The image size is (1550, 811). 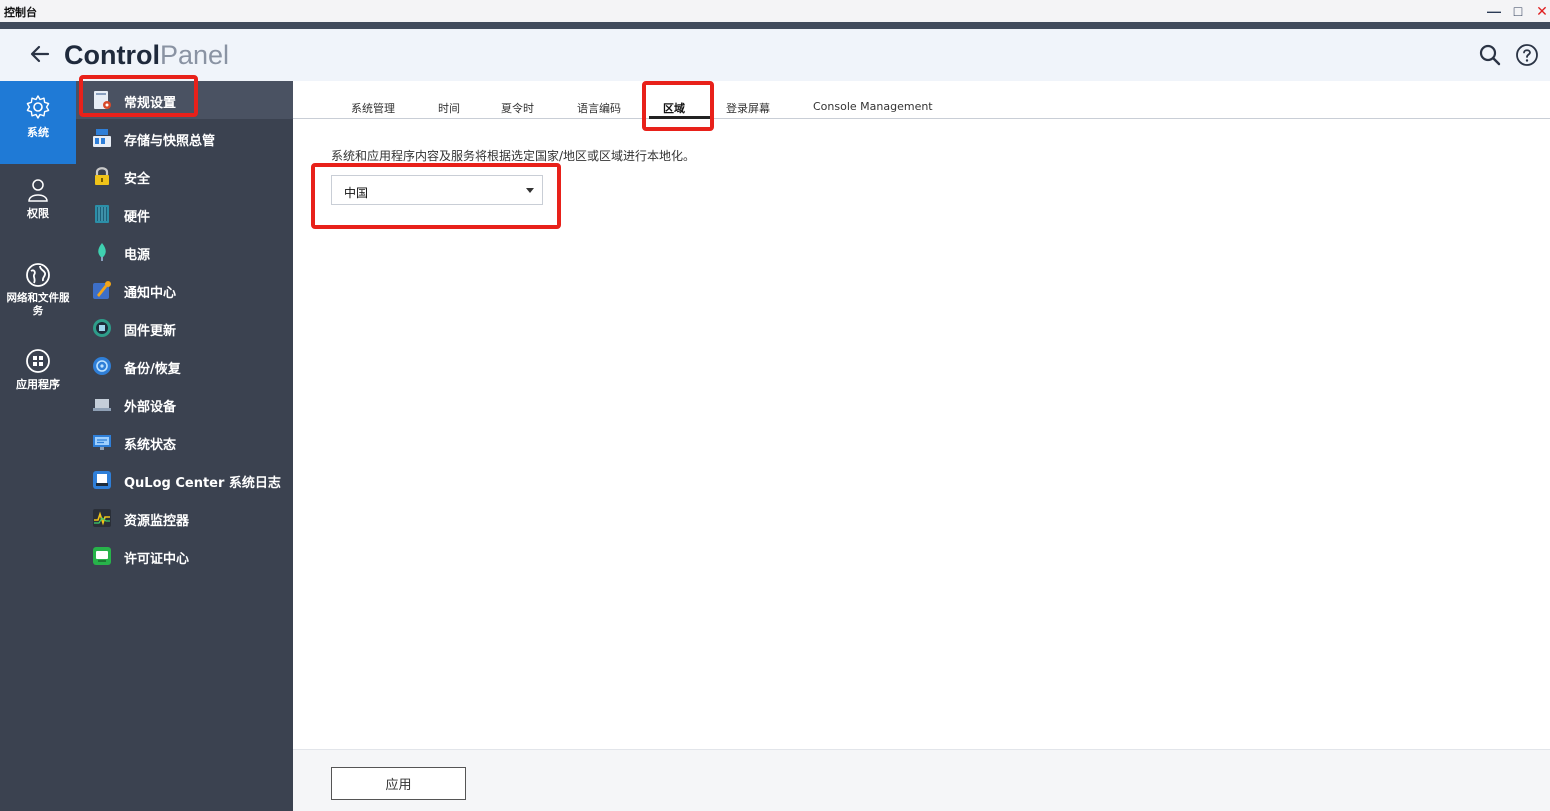 I want to click on user-icon, so click(x=38, y=190).